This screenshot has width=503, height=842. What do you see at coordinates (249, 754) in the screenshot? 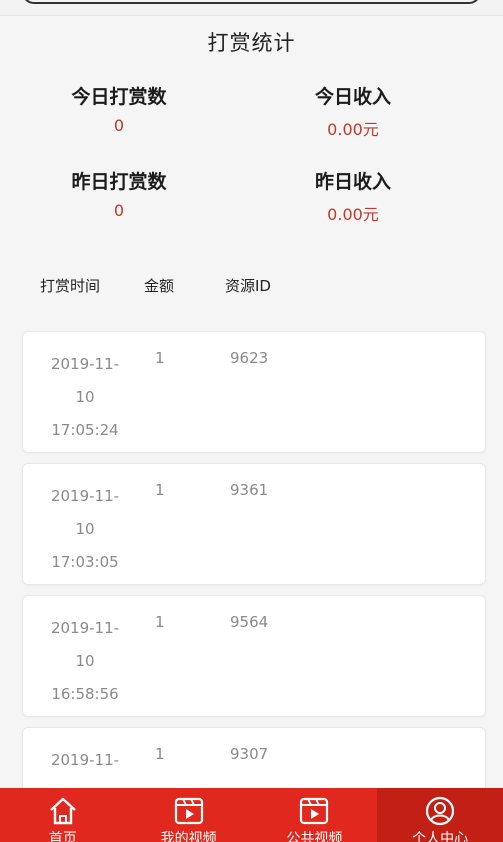
I see `reward-resource-id: 9307` at bounding box center [249, 754].